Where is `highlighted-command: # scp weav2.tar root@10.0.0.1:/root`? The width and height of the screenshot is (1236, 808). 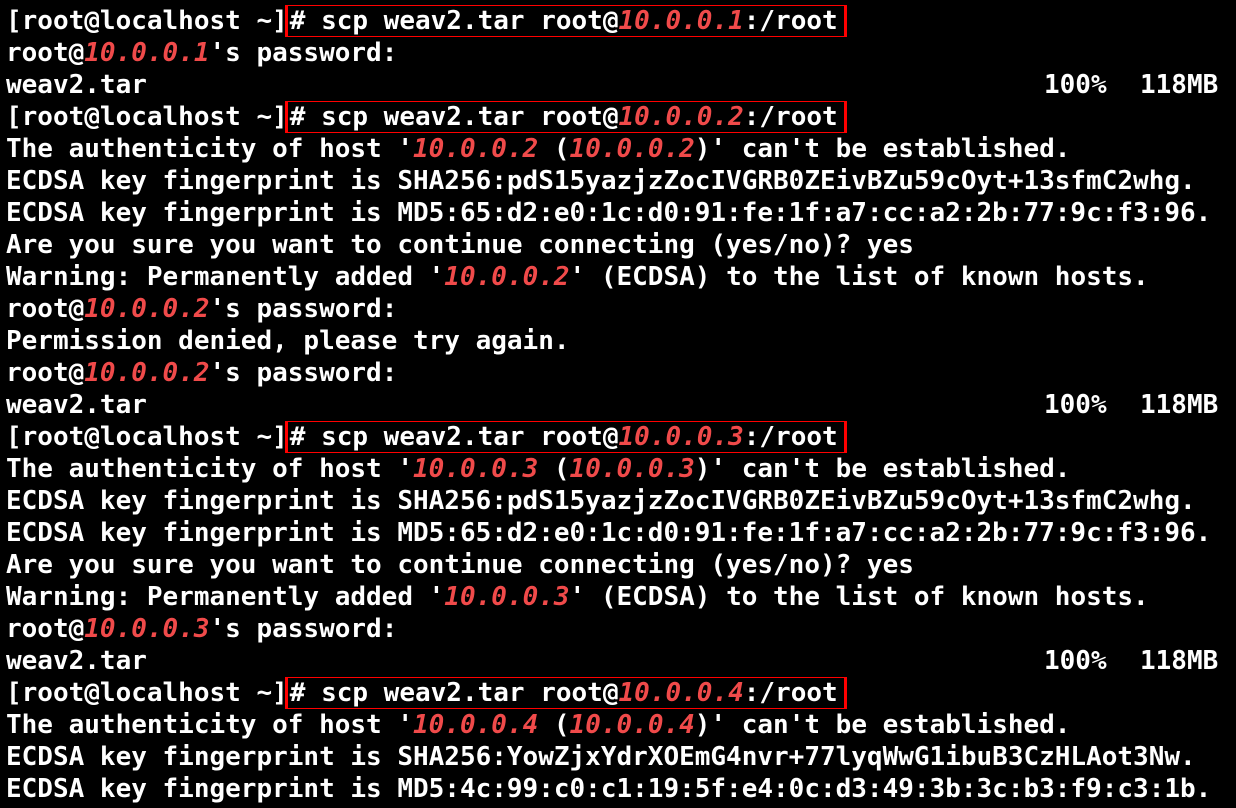 highlighted-command: # scp weav2.tar root@10.0.0.1:/root is located at coordinates (565, 21).